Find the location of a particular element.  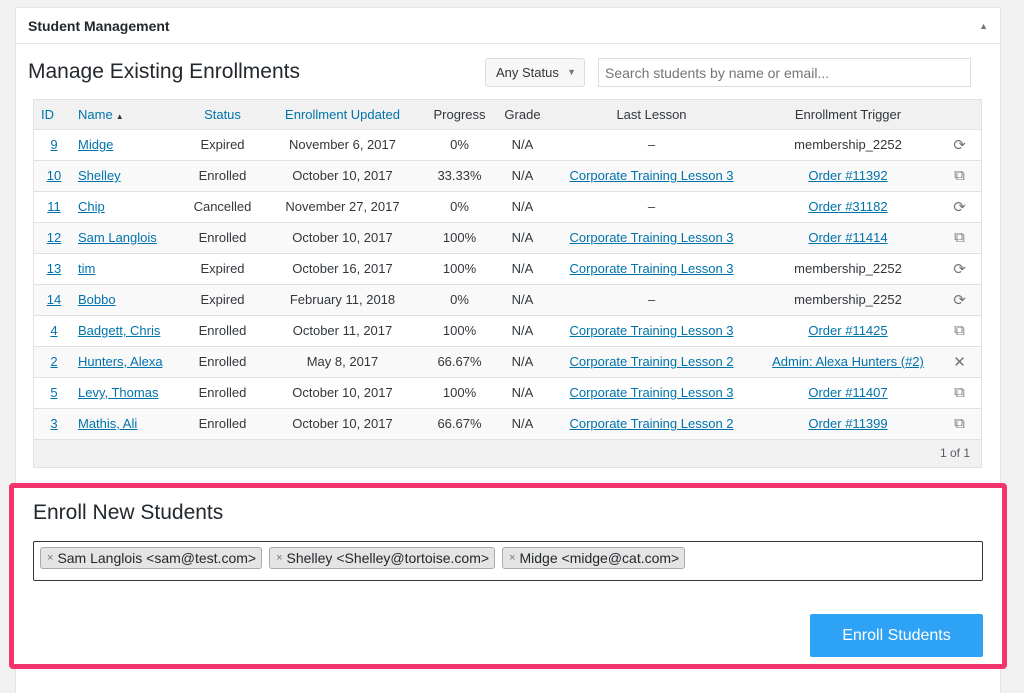

column-header-name: Name ▲ is located at coordinates (126, 115).